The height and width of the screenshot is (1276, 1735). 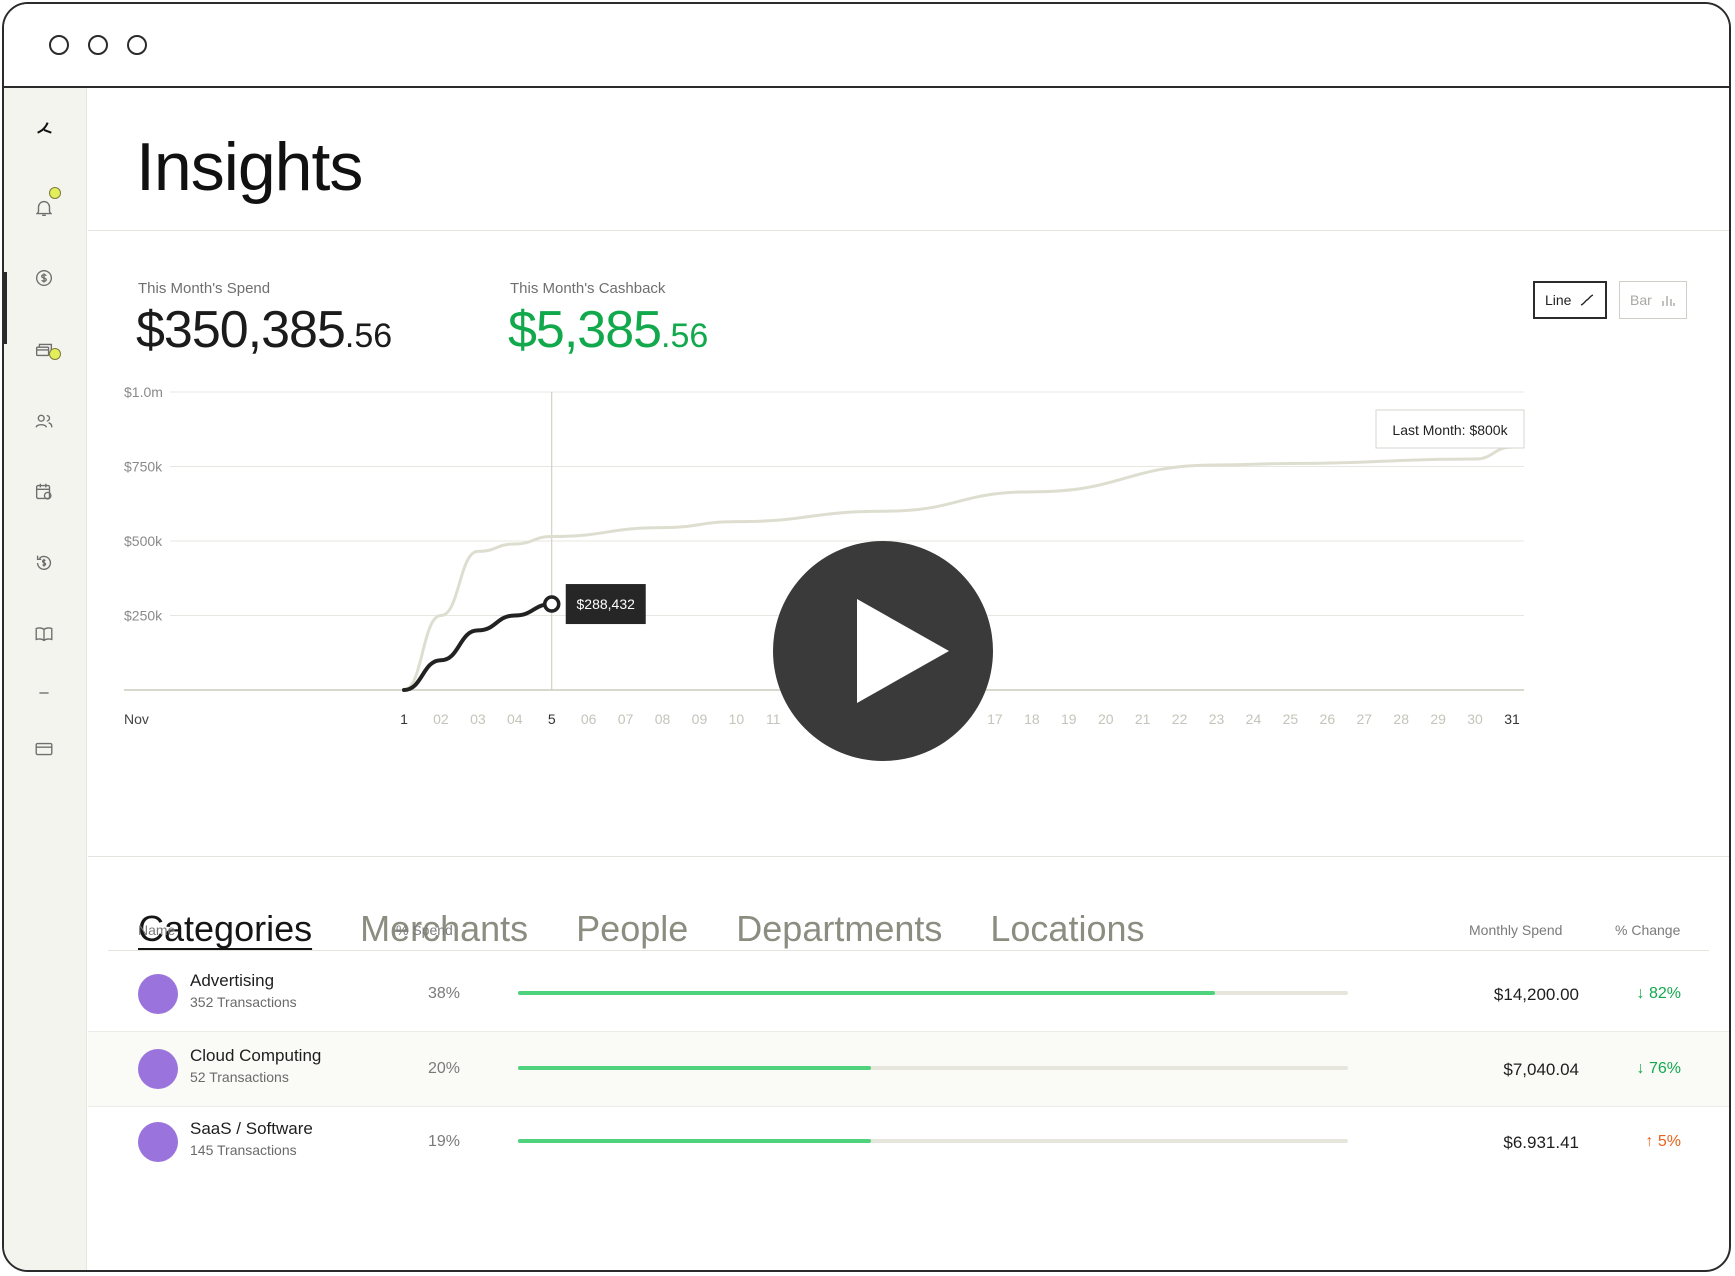 What do you see at coordinates (1669, 1141) in the screenshot?
I see `category-change-value: 5%` at bounding box center [1669, 1141].